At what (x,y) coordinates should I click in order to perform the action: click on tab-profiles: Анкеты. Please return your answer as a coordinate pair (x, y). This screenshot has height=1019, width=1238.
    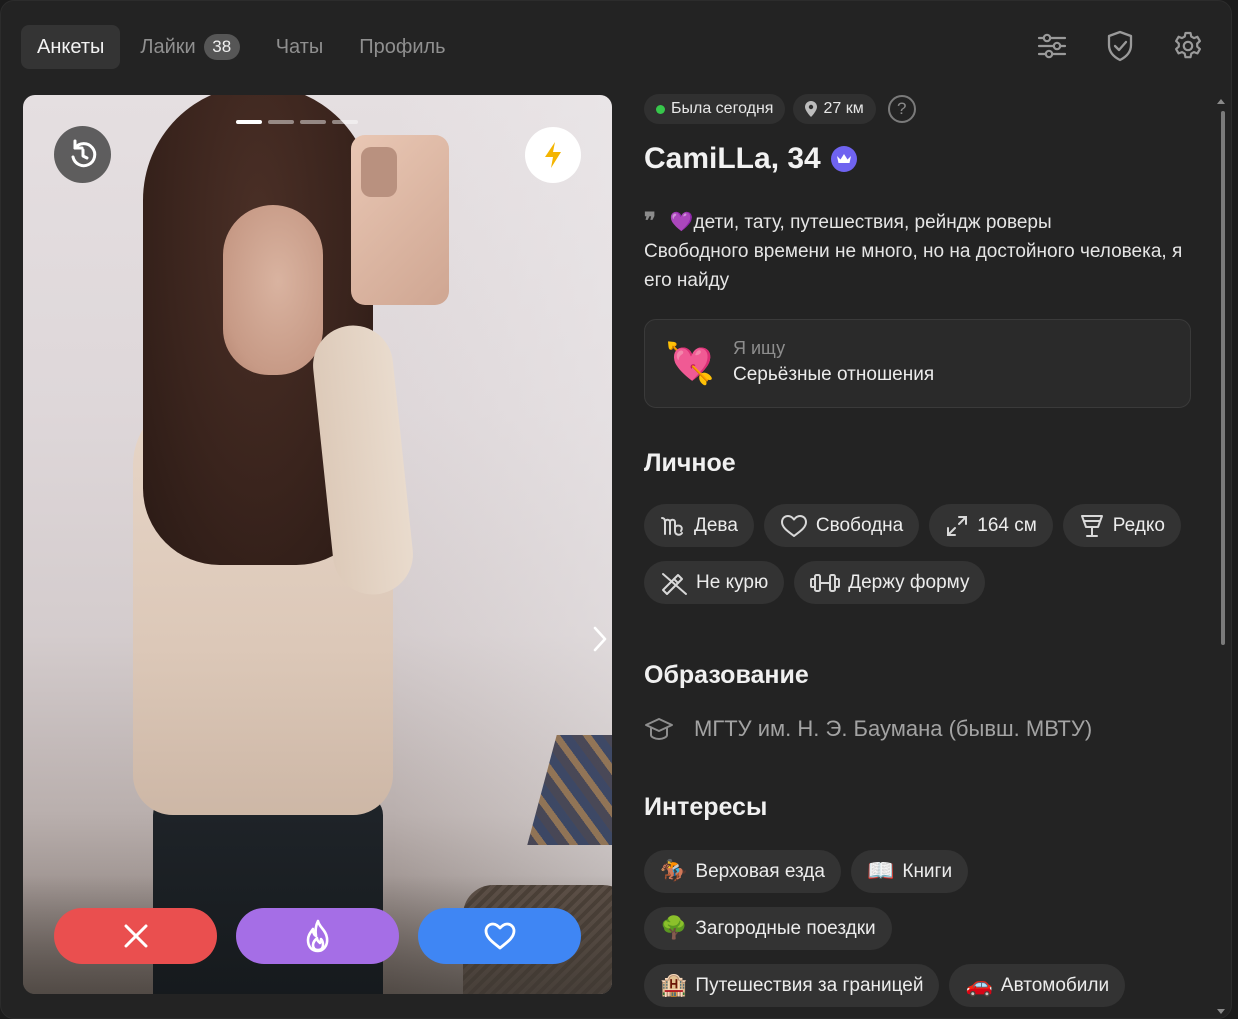
    Looking at the image, I should click on (71, 47).